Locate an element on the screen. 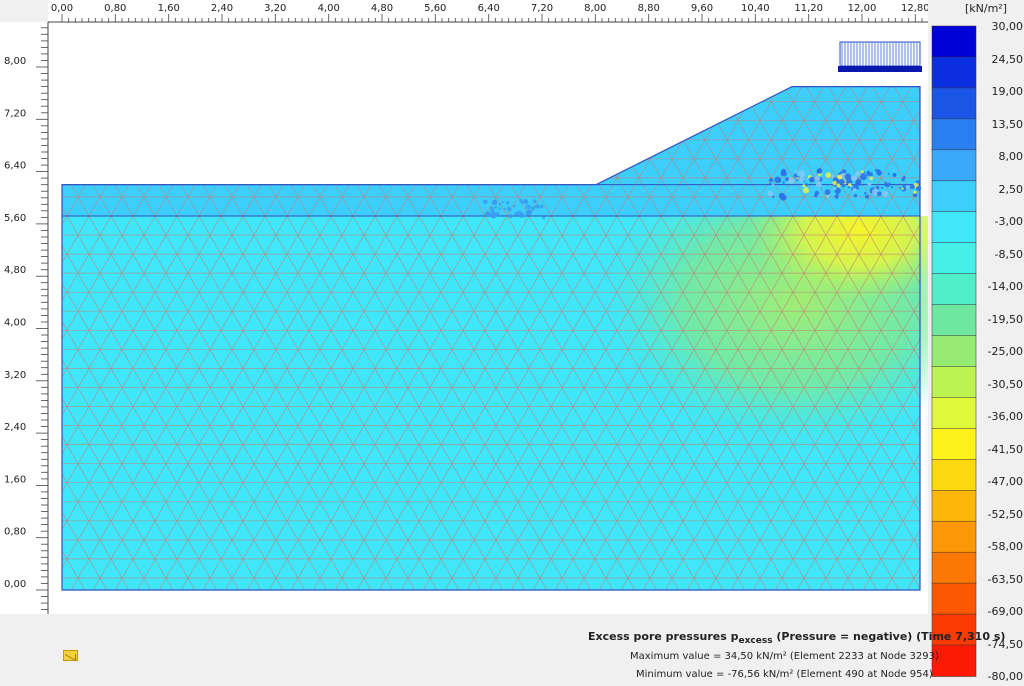 The image size is (1024, 686). legend-value-label: 30,00 is located at coordinates (1007, 26).